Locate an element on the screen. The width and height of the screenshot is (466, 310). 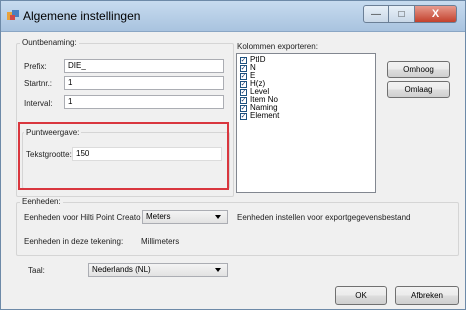
column-item: ✓ Element is located at coordinates (307, 116).